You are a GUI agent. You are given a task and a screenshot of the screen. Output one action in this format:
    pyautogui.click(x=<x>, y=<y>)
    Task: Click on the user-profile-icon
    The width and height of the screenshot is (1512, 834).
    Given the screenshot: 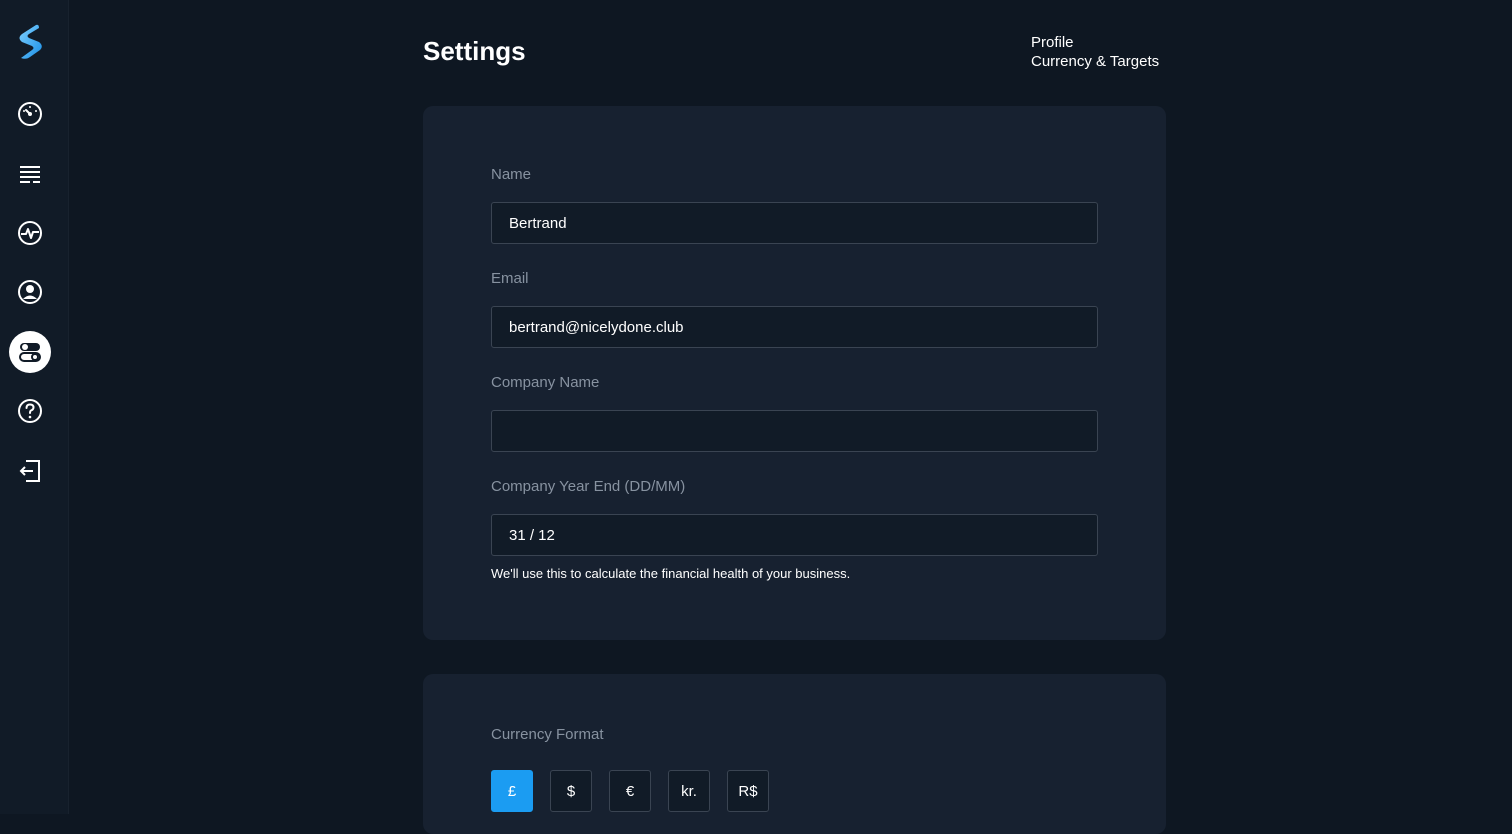 What is the action you would take?
    pyautogui.click(x=30, y=292)
    